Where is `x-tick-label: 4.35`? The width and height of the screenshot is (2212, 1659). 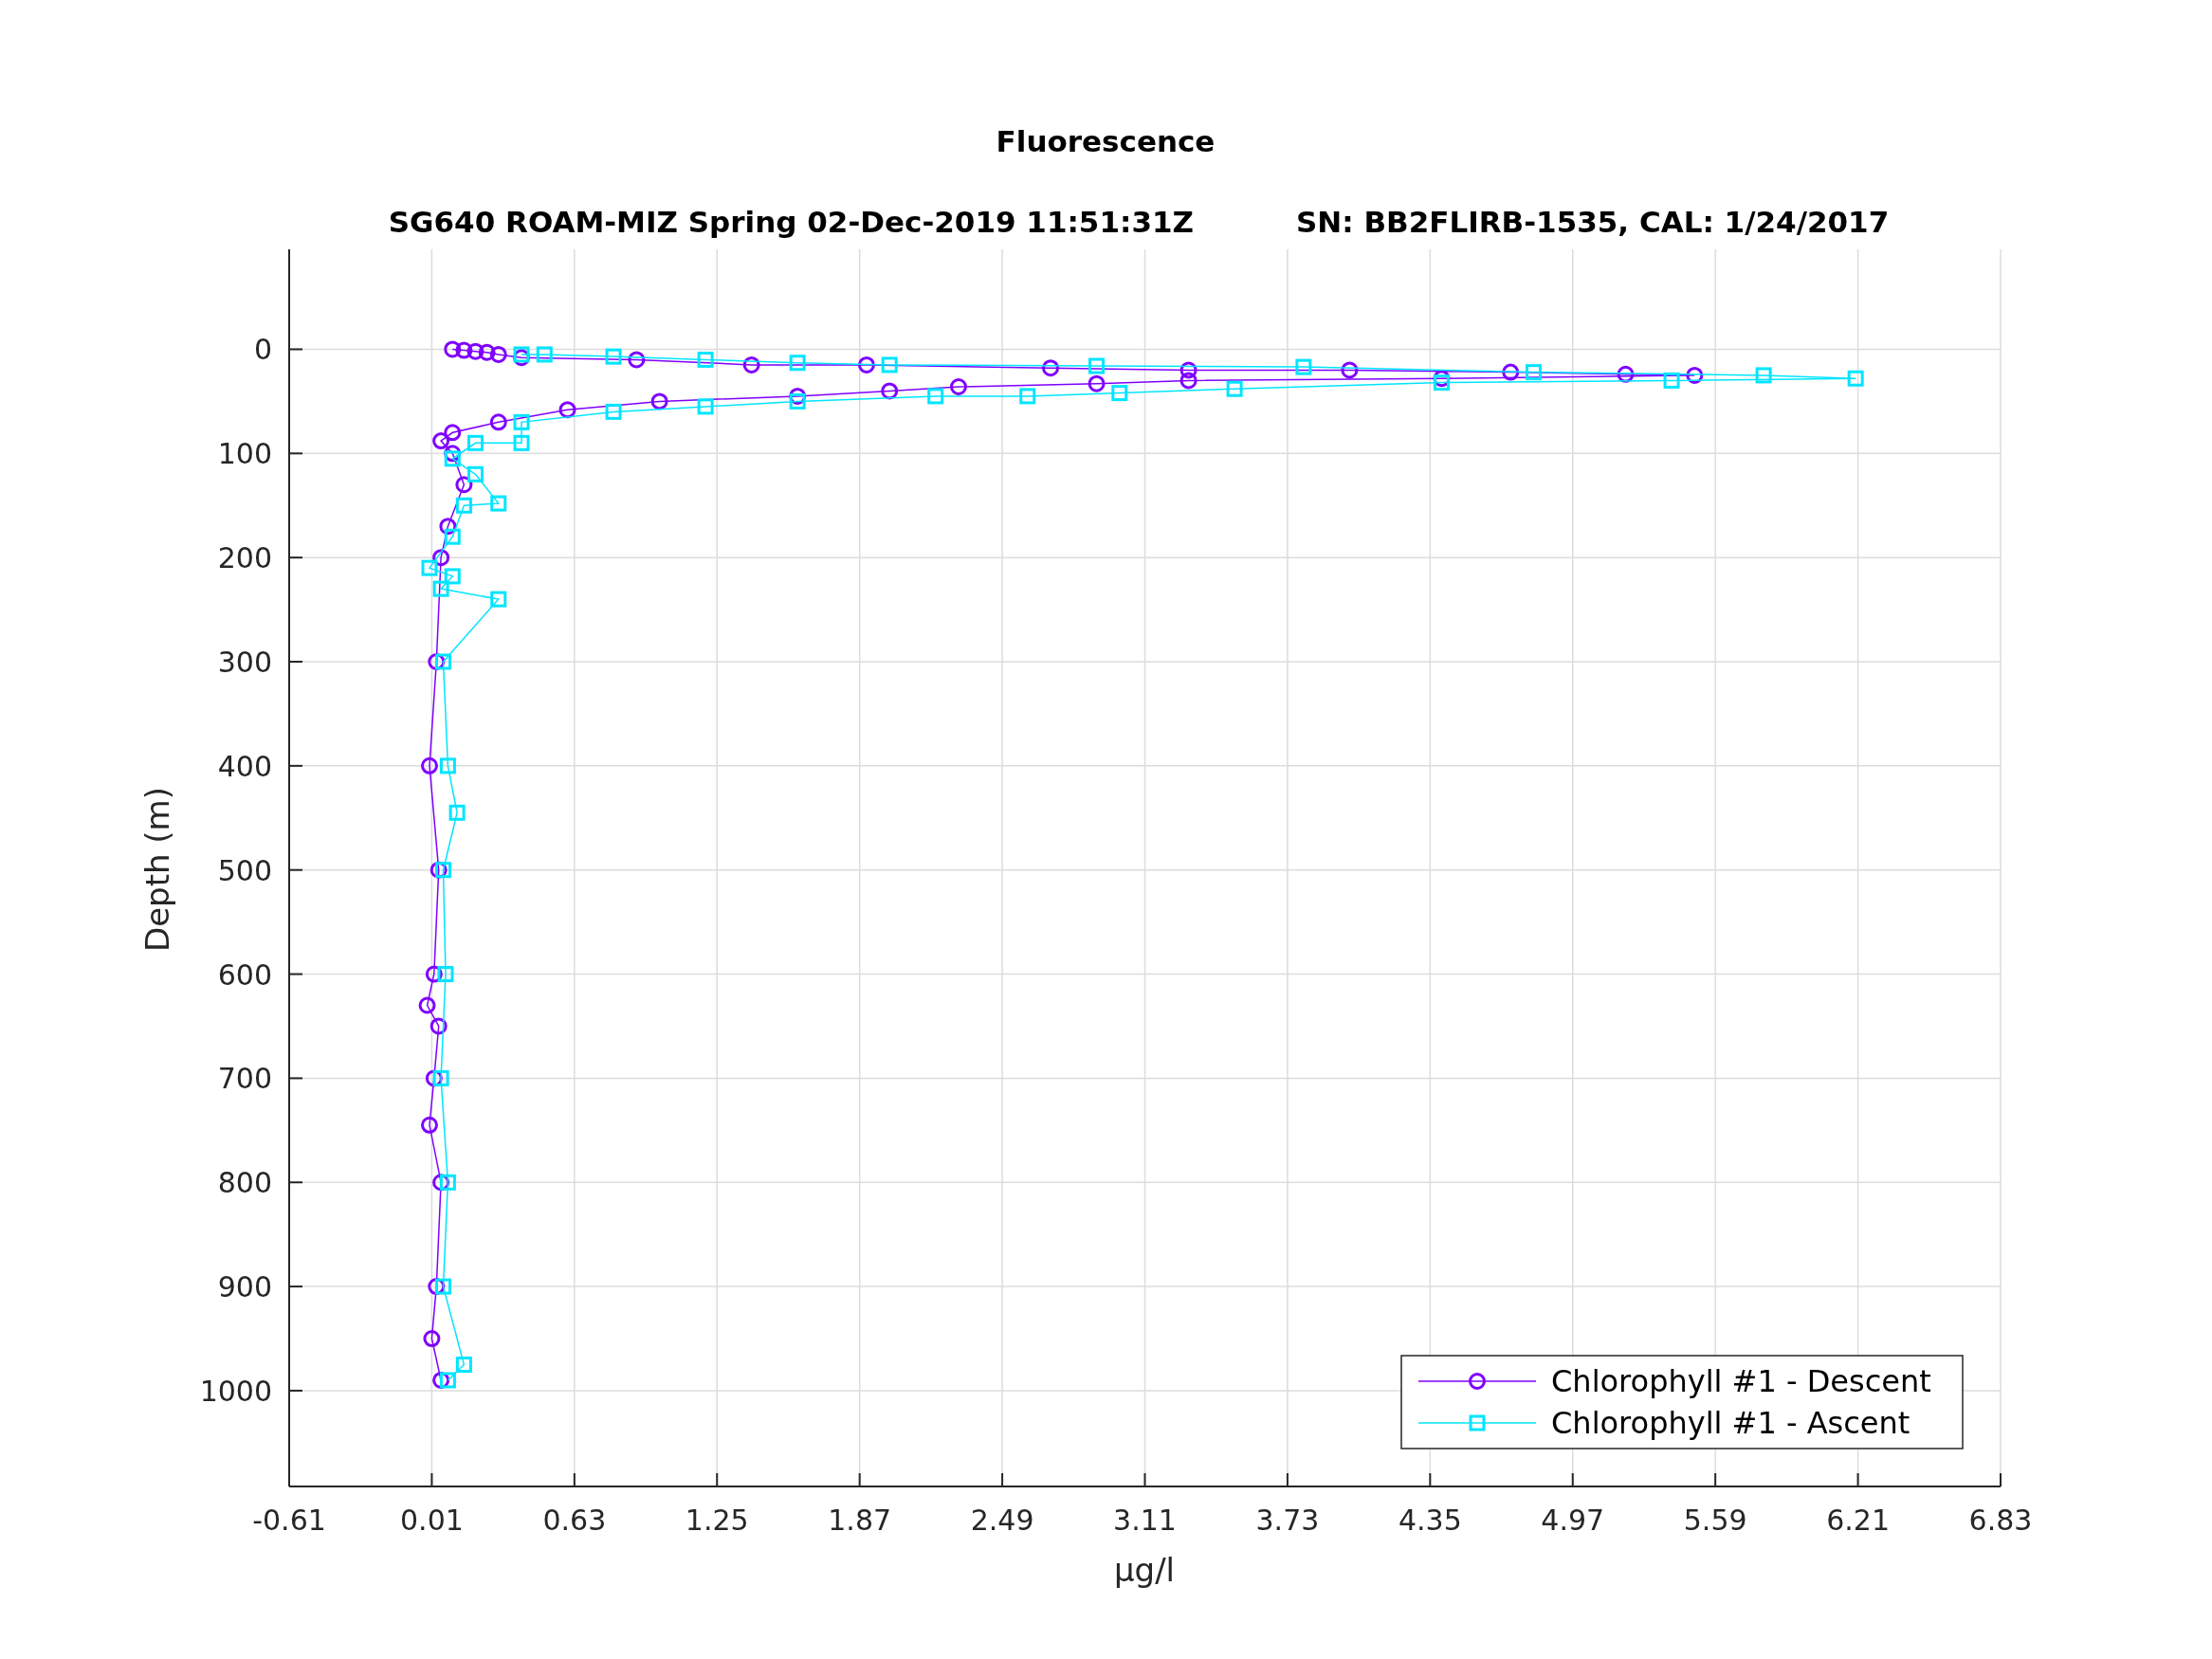 x-tick-label: 4.35 is located at coordinates (1430, 1520).